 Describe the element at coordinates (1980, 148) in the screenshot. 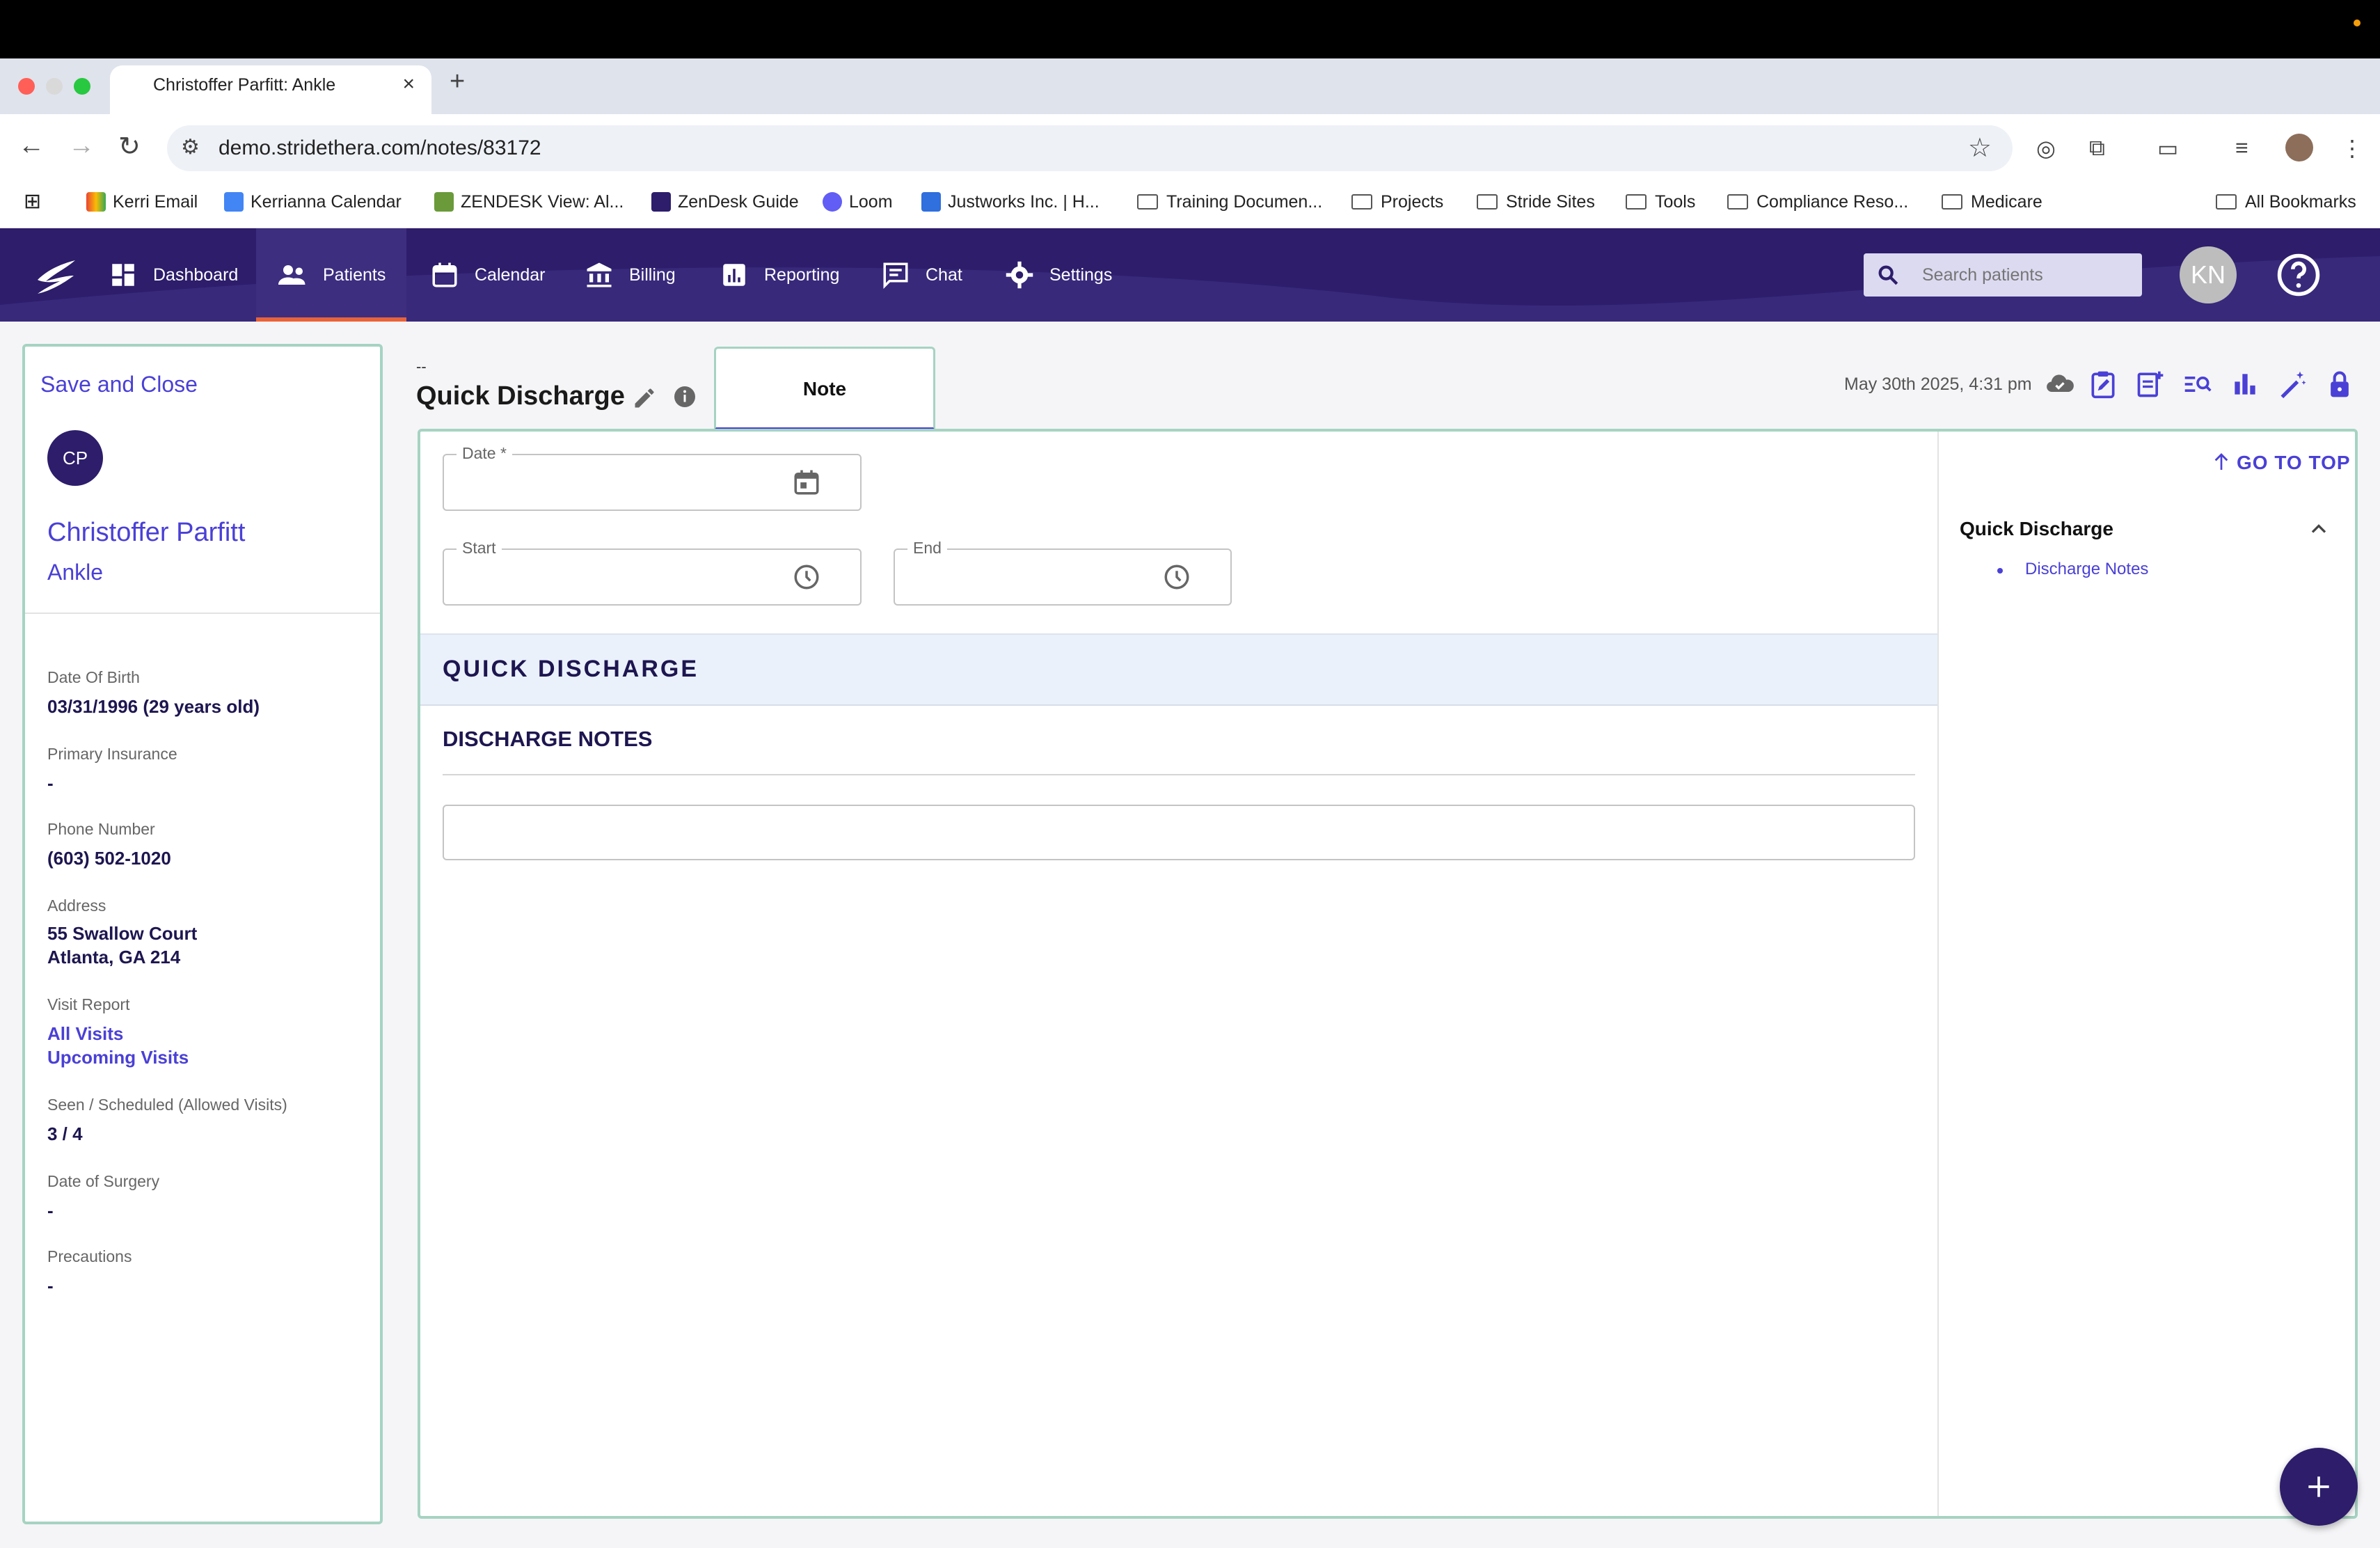

I see `bookmark-star-icon: ☆` at that location.